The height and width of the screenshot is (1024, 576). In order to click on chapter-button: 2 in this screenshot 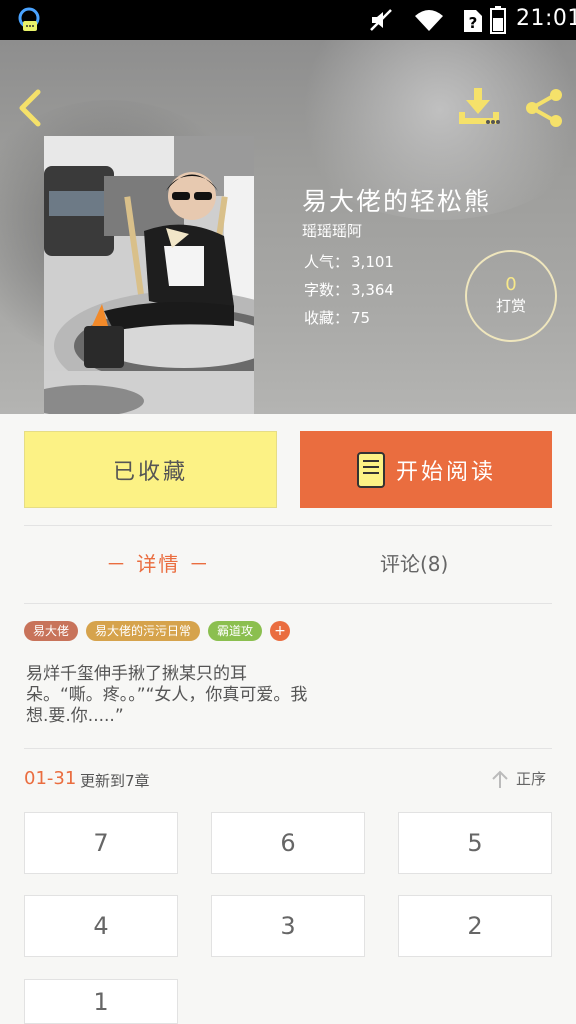, I will do `click(475, 926)`.